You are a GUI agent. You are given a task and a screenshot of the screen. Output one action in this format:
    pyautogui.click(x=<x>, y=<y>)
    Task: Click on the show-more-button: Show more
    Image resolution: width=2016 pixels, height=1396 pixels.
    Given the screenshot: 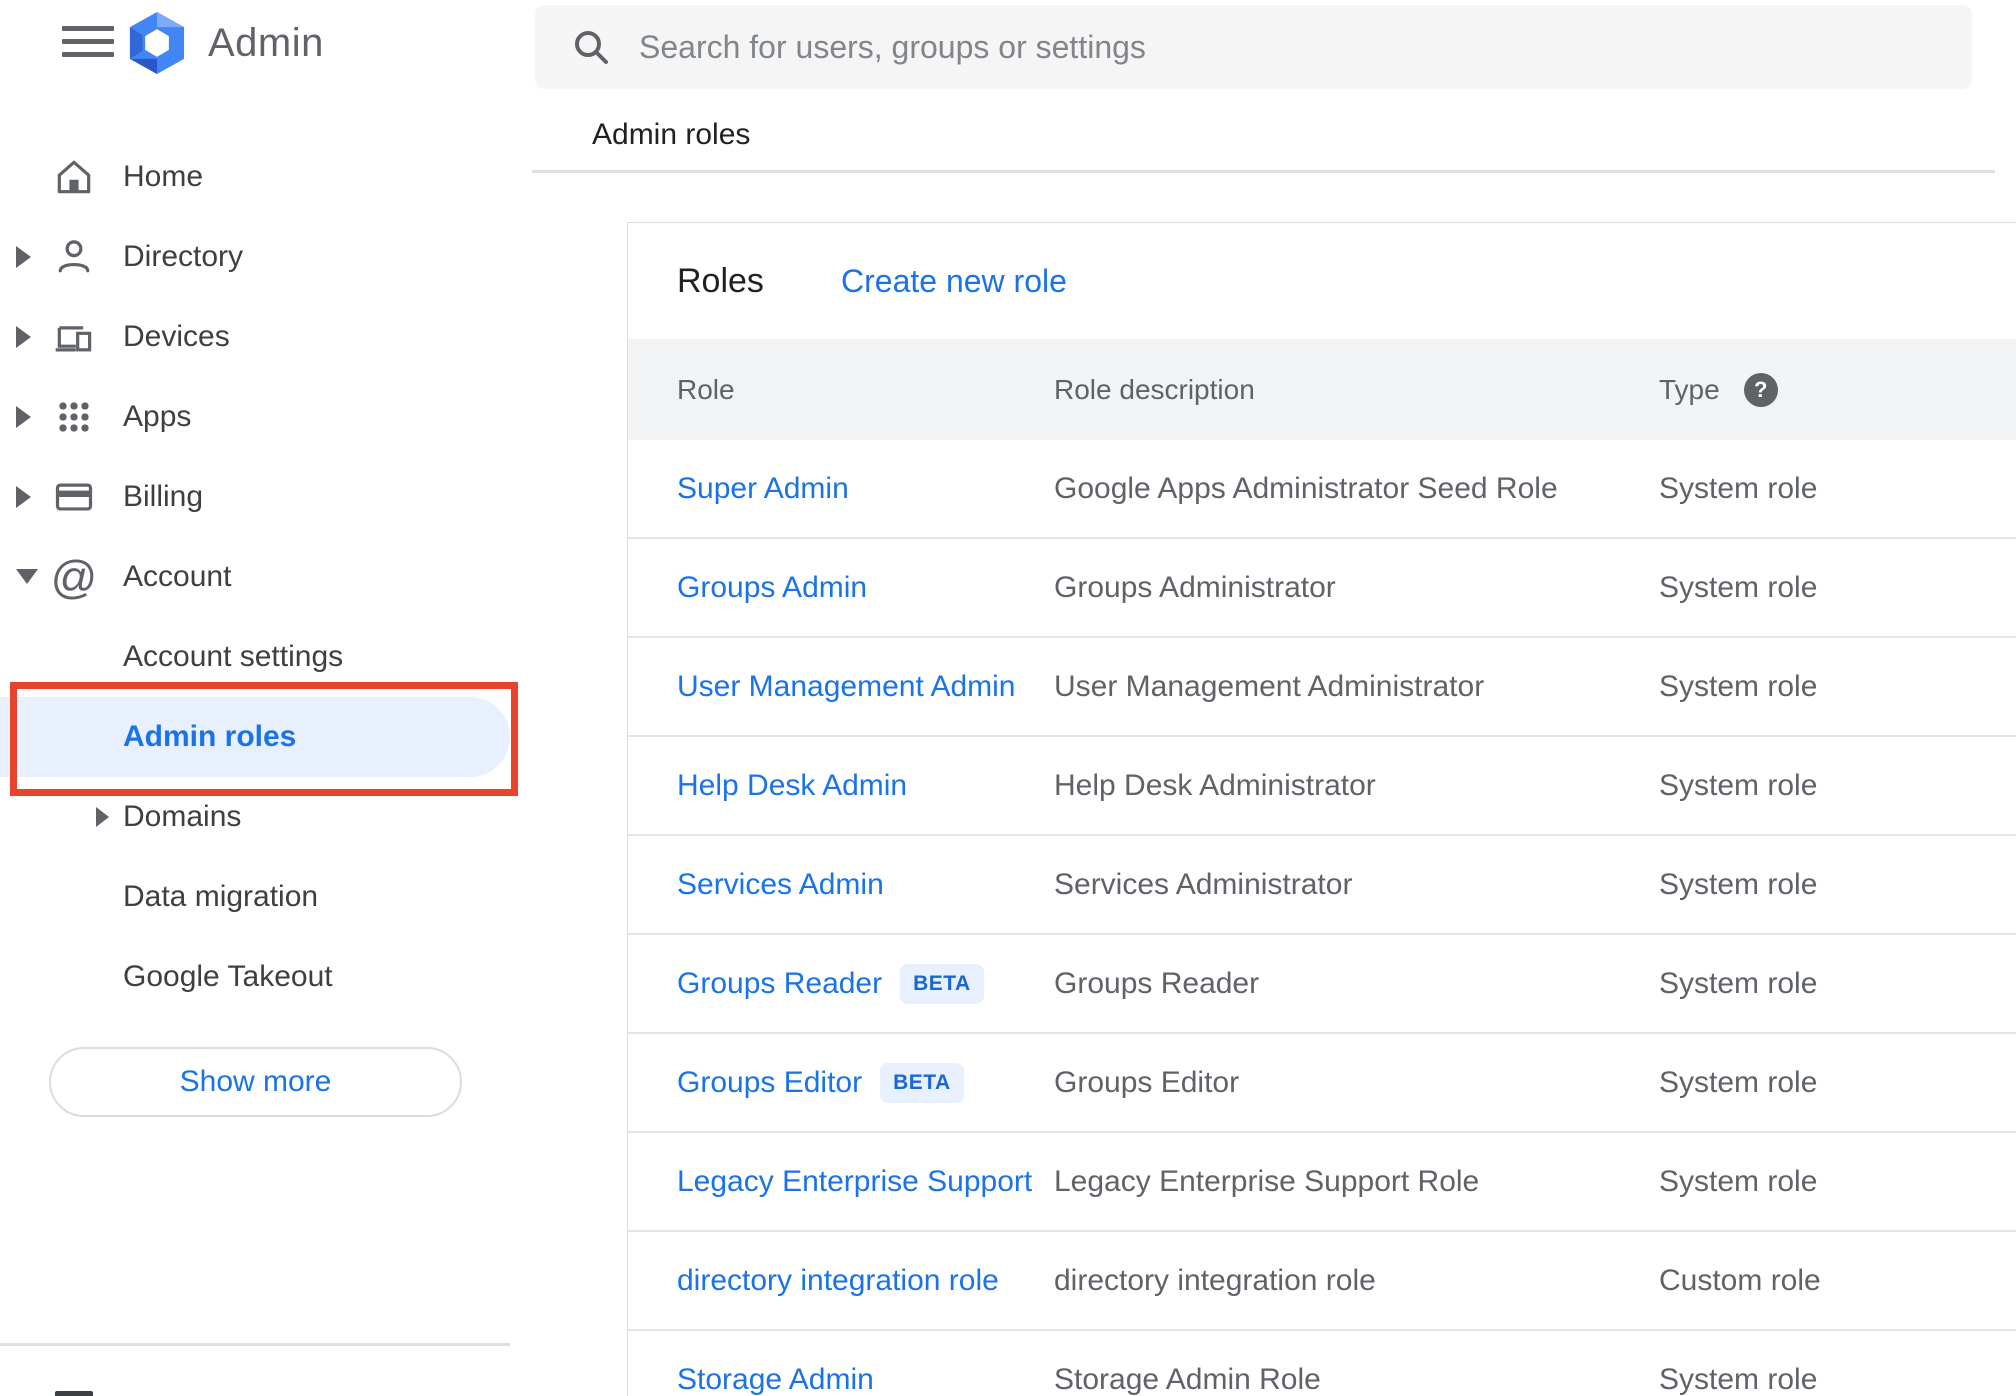 What is the action you would take?
    pyautogui.click(x=255, y=1082)
    